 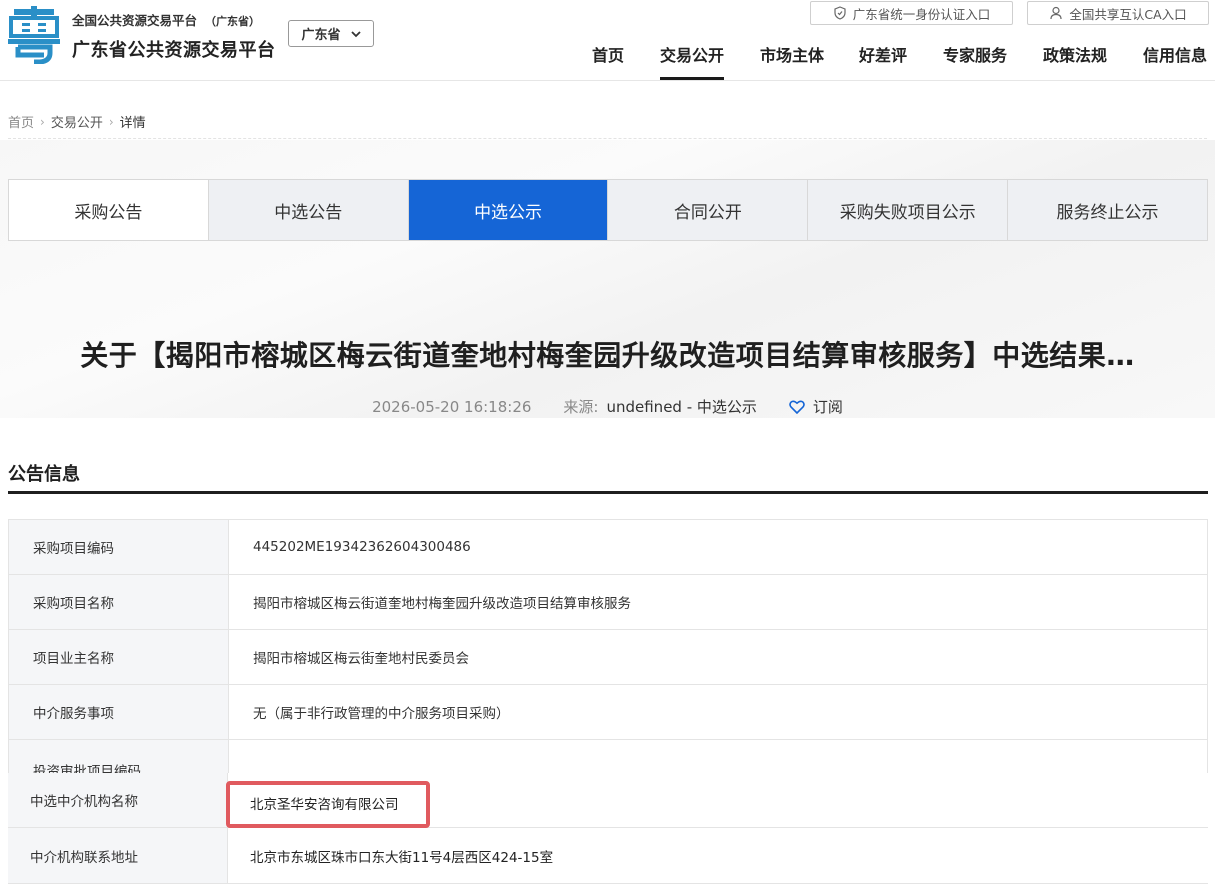 I want to click on row-value: 445202ME19342362604300486, so click(x=362, y=547).